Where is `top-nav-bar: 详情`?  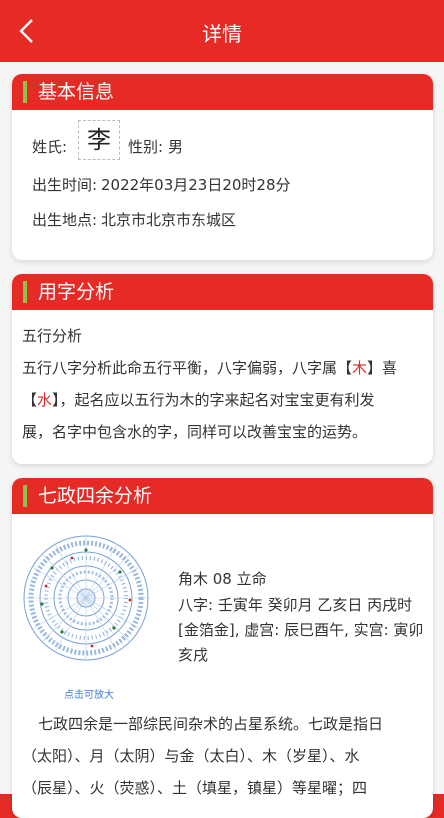
top-nav-bar: 详情 is located at coordinates (222, 31).